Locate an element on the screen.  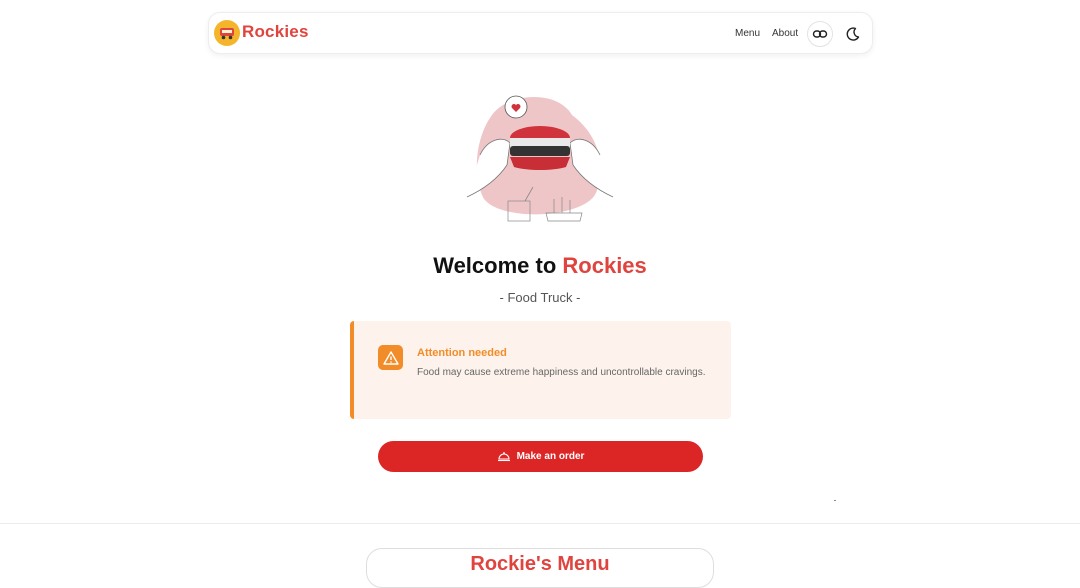
menu-section-card: Rockie's Menu is located at coordinates (540, 568).